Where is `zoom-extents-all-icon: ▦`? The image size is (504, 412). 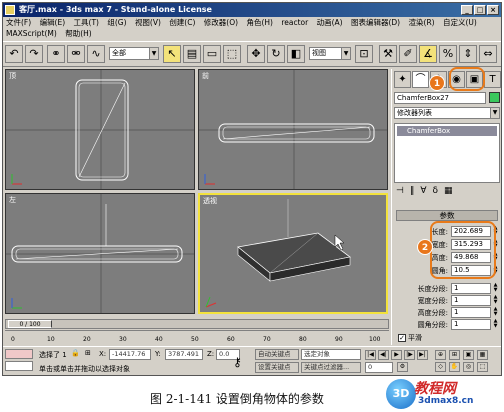 zoom-extents-all-icon: ▦ is located at coordinates (482, 355).